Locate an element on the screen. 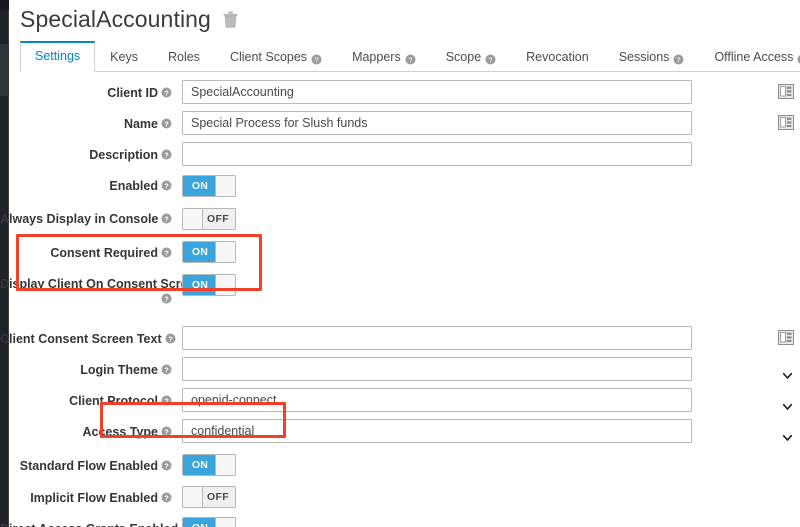 This screenshot has width=800, height=527. form-row-display-client-on-consent: Display Client On Consent Screen? ON is located at coordinates (400, 291).